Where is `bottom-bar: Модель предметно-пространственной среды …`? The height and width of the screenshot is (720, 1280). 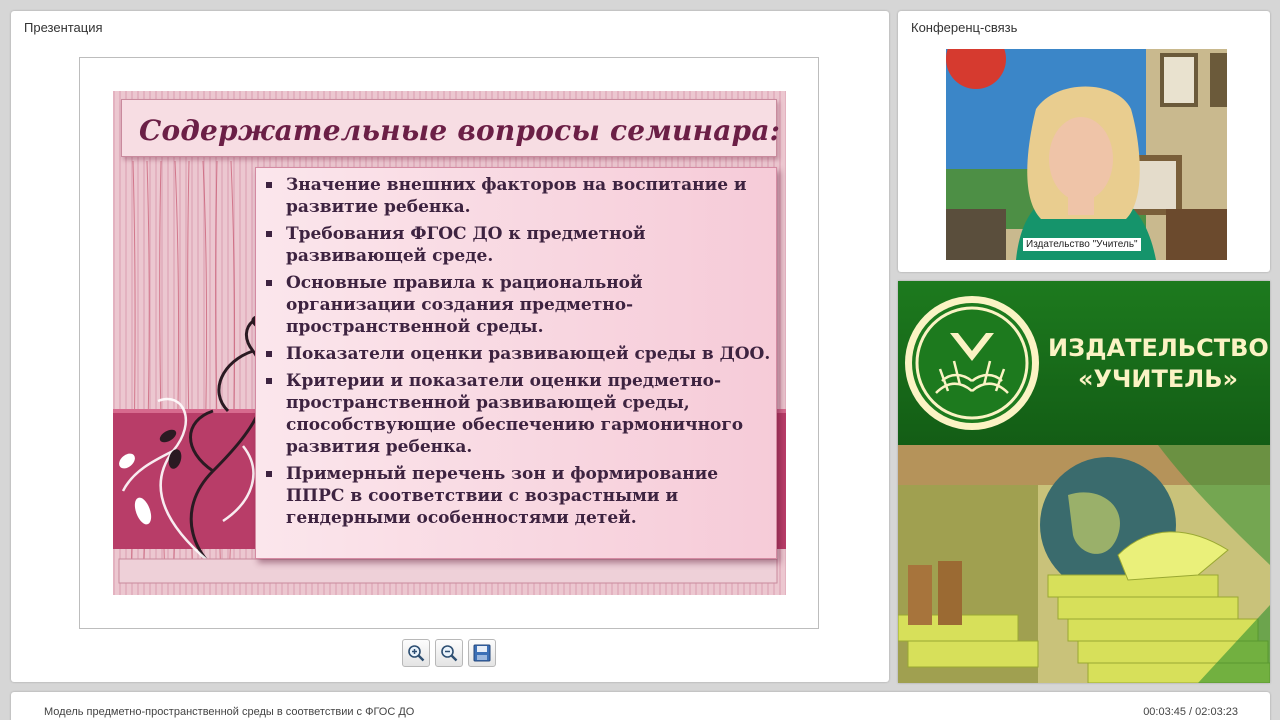
bottom-bar: Модель предметно-пространственной среды … is located at coordinates (640, 706).